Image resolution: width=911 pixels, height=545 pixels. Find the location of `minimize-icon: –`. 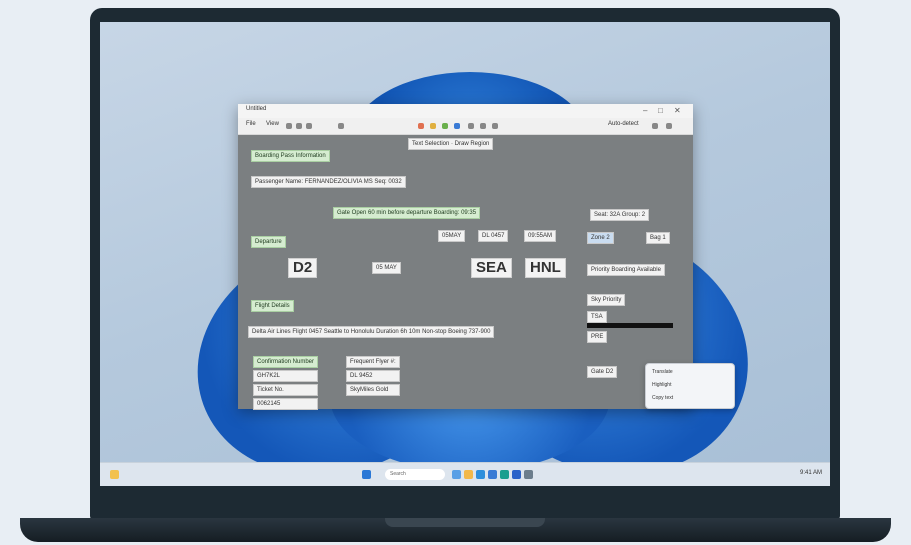

minimize-icon: – is located at coordinates (645, 111).